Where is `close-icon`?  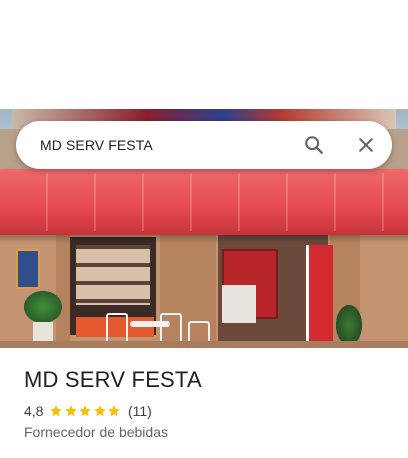 close-icon is located at coordinates (366, 145).